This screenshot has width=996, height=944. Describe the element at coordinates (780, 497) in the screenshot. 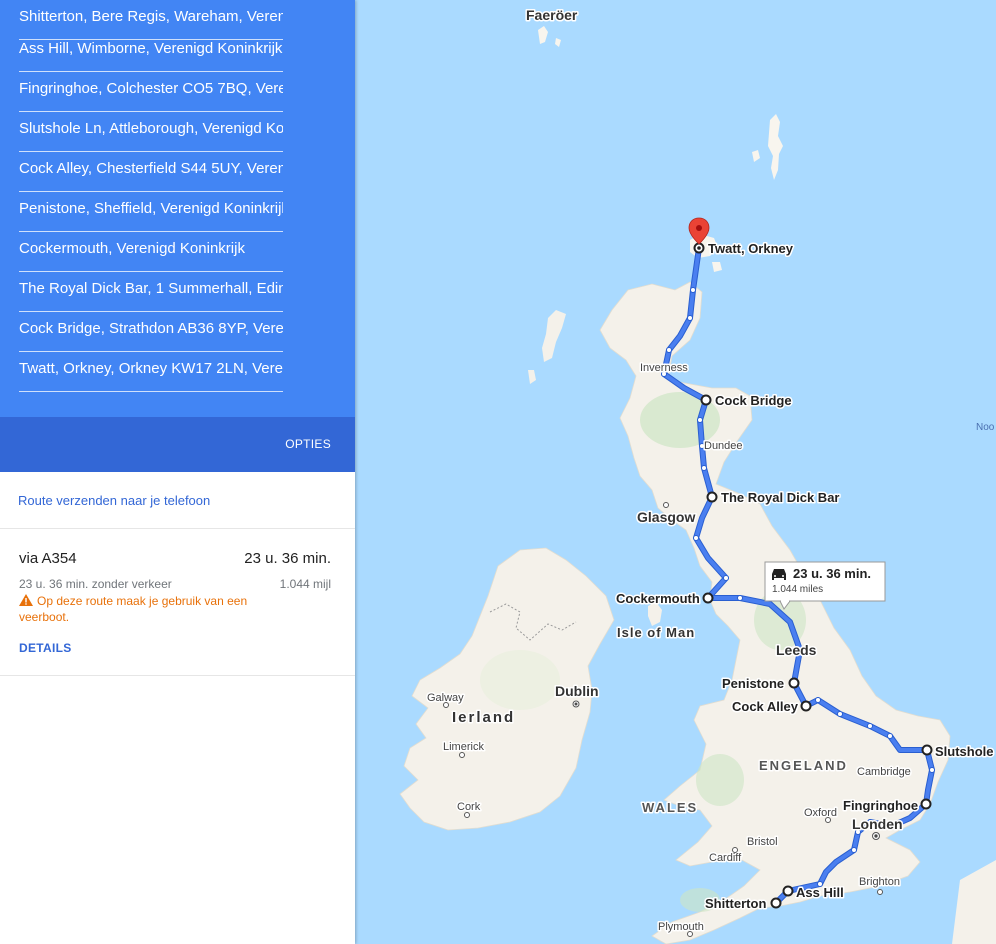

I see `waypoint-label-royal-dick-bar: The Royal Dick Bar` at that location.